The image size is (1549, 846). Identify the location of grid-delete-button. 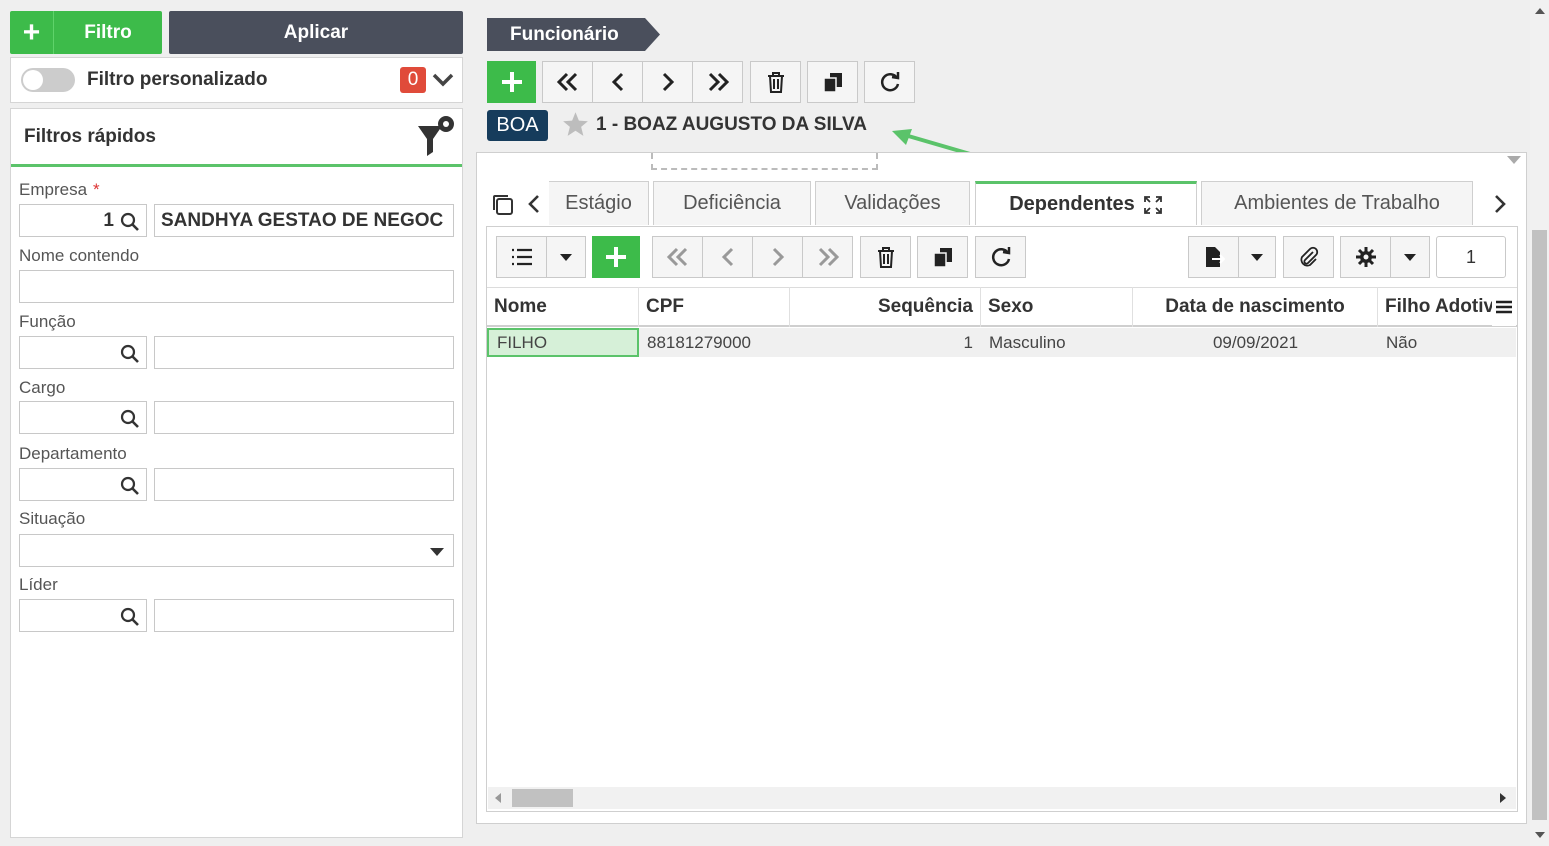
(885, 257).